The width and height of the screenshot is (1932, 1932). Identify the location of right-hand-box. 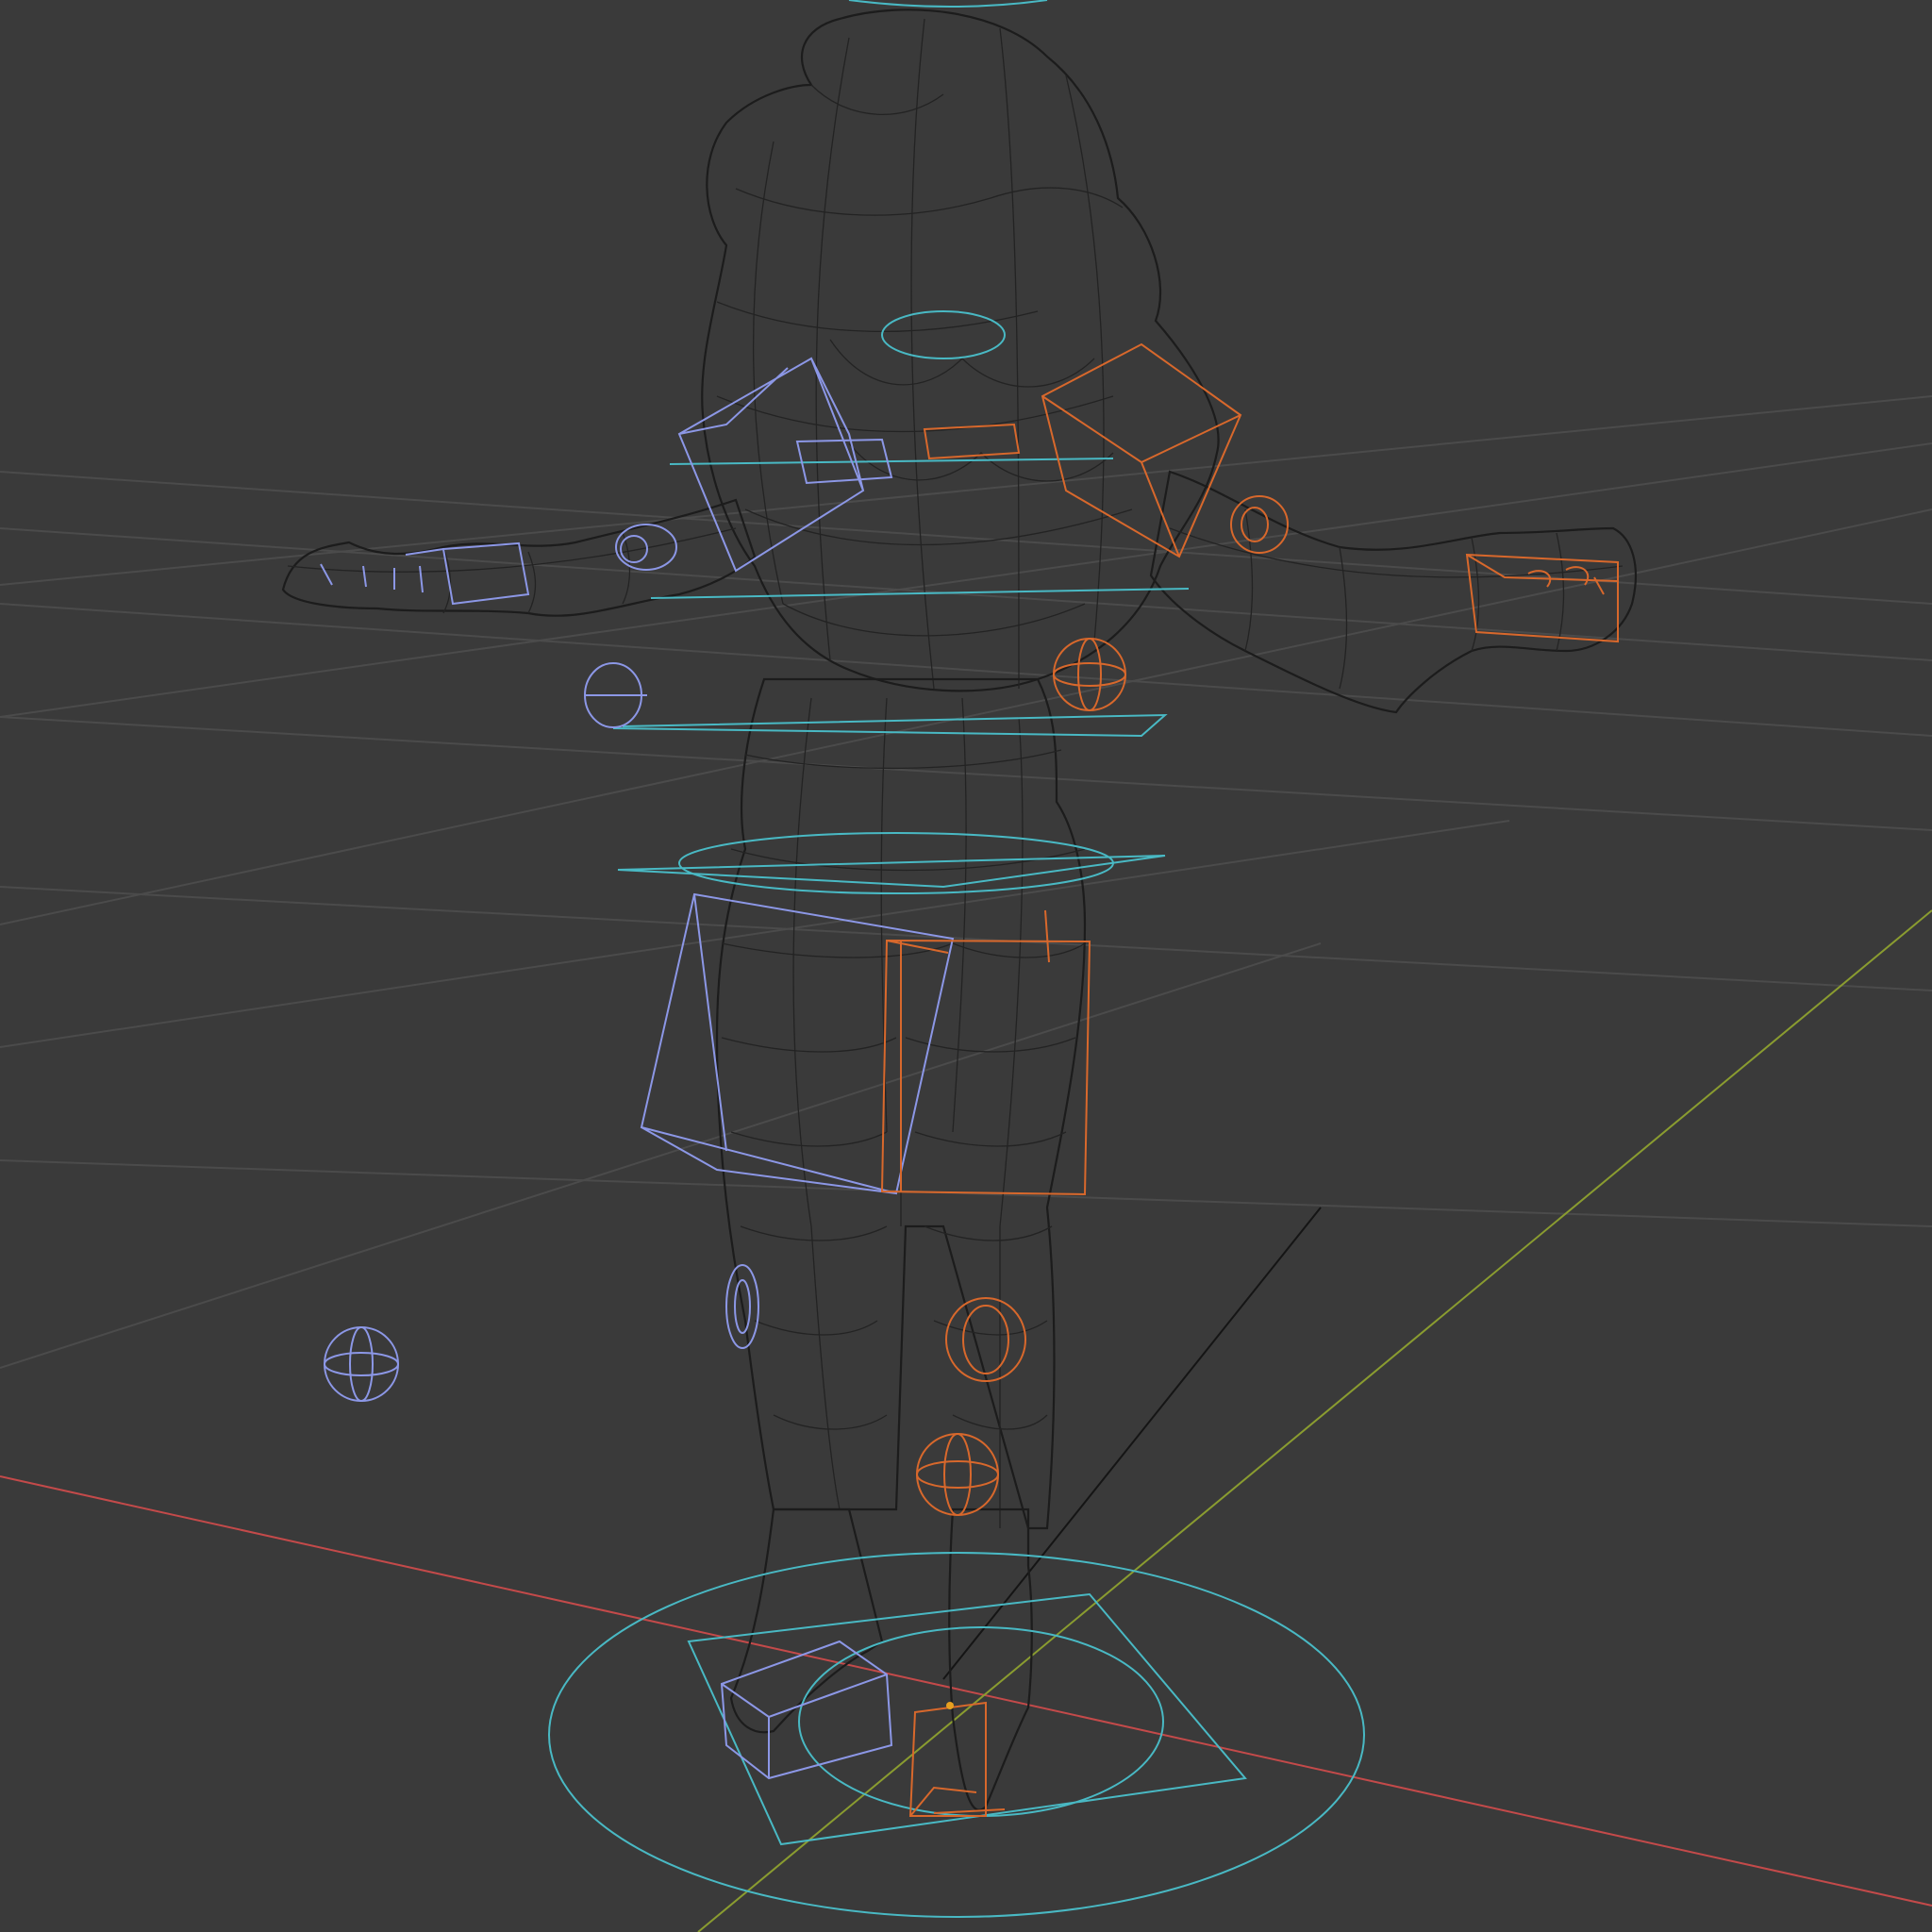
(1542, 598).